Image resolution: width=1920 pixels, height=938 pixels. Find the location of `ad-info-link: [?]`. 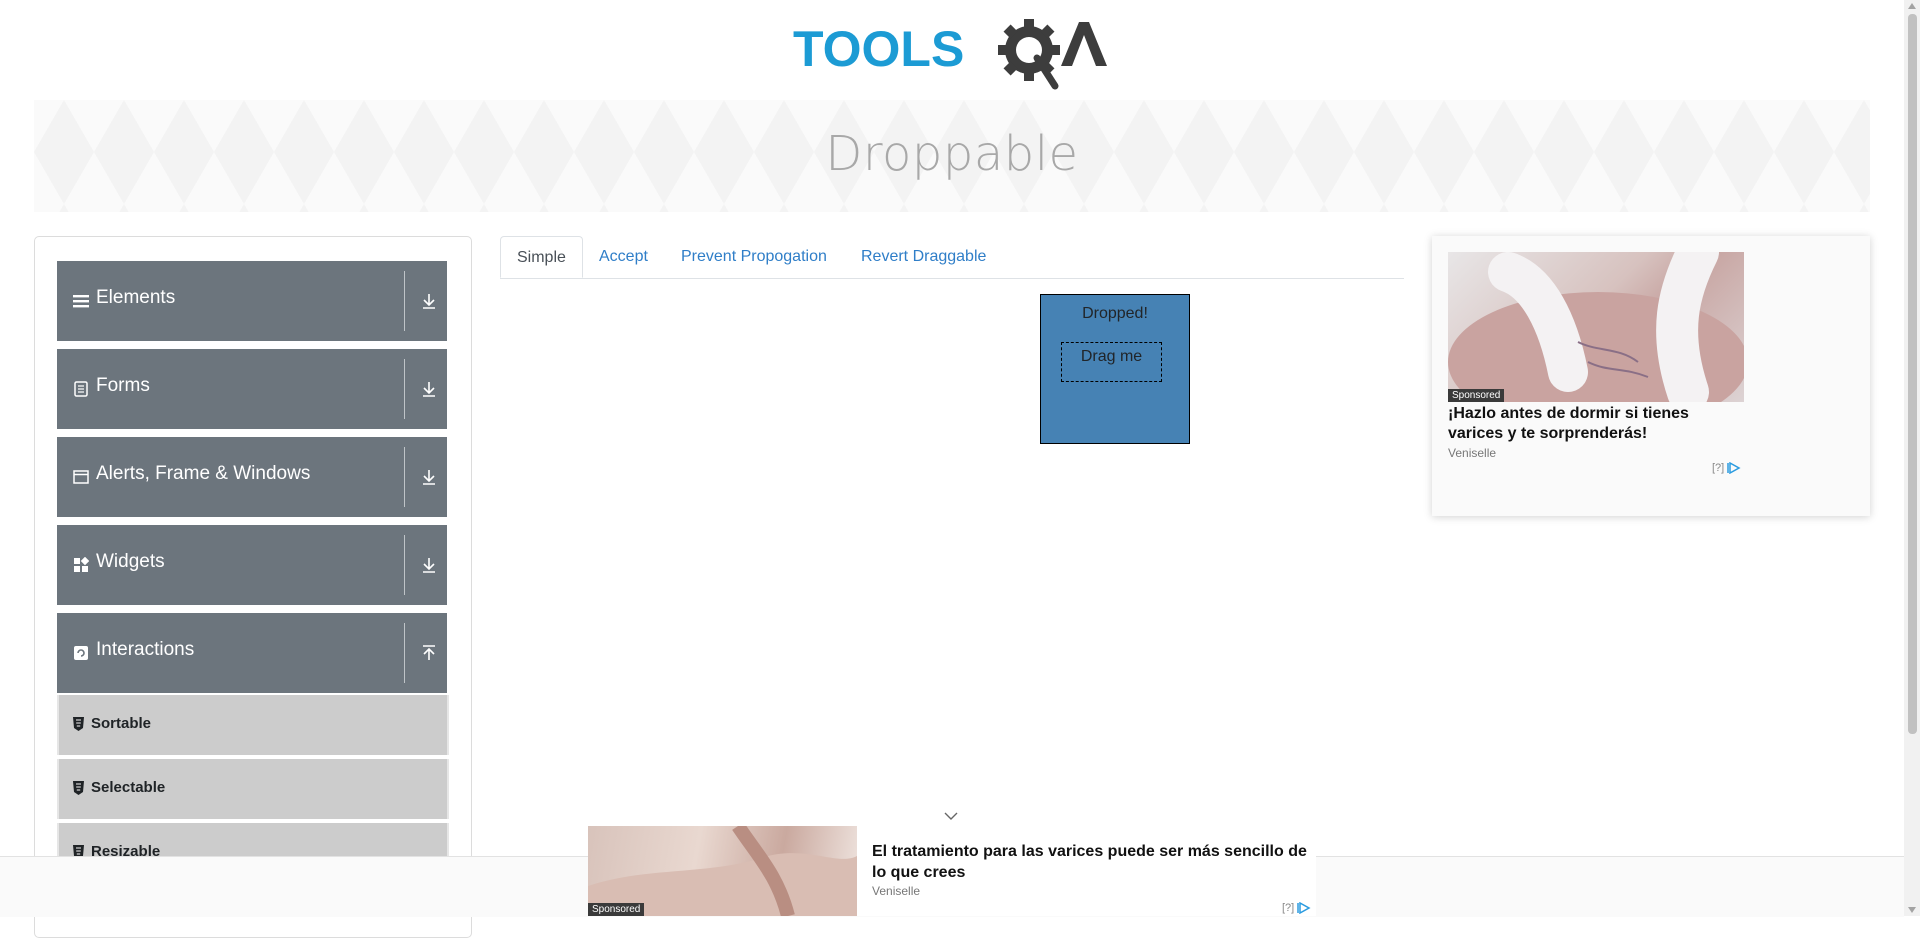

ad-info-link: [?] is located at coordinates (1726, 468).